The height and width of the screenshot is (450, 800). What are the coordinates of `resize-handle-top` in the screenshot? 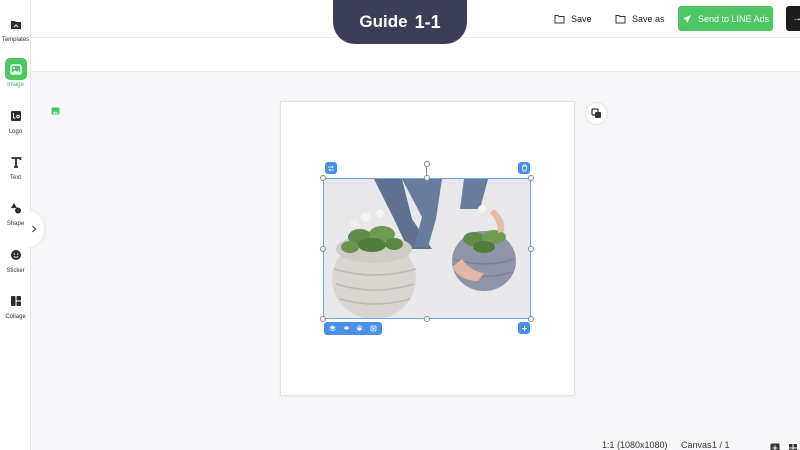 It's located at (426, 178).